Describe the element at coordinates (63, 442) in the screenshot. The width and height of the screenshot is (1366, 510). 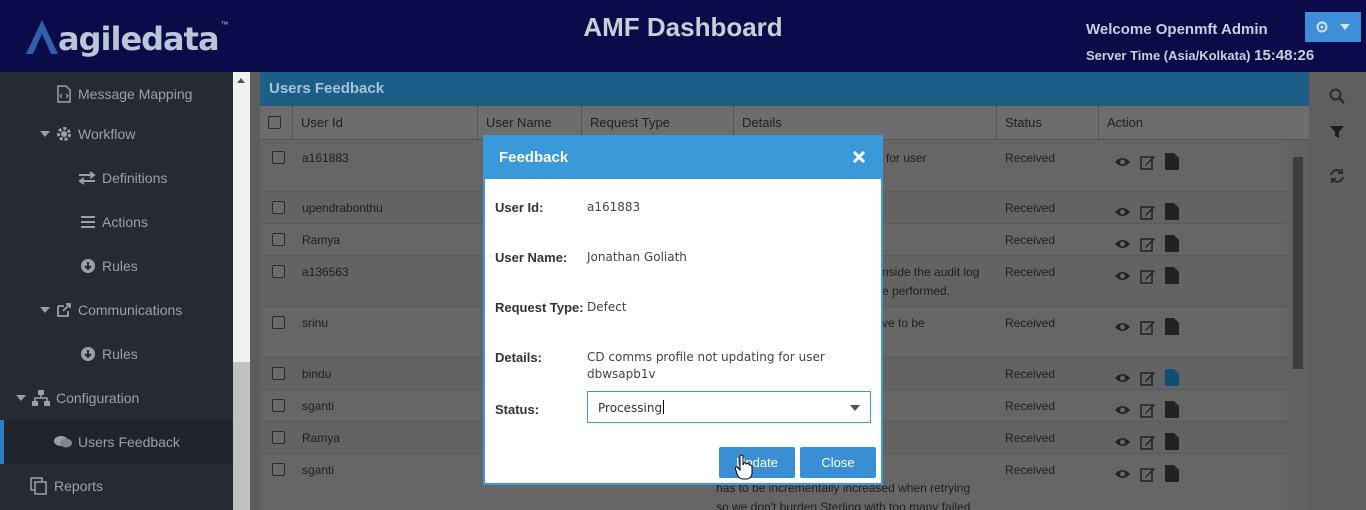
I see `comments-icon` at that location.